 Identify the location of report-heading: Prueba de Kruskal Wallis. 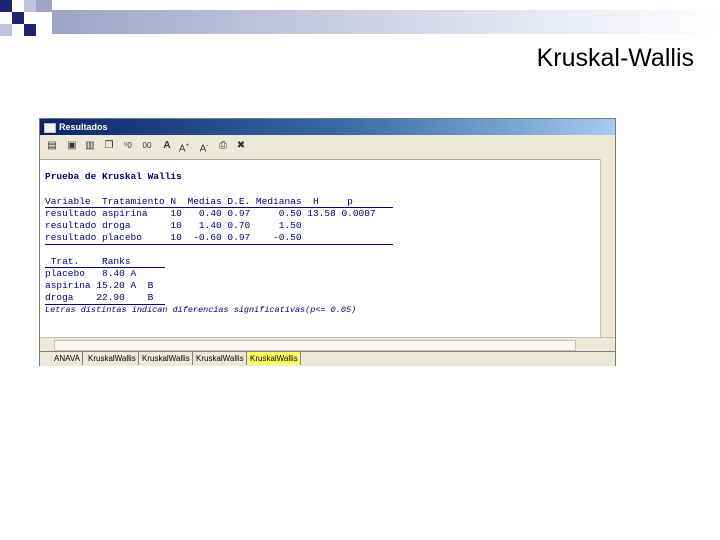
(113, 176).